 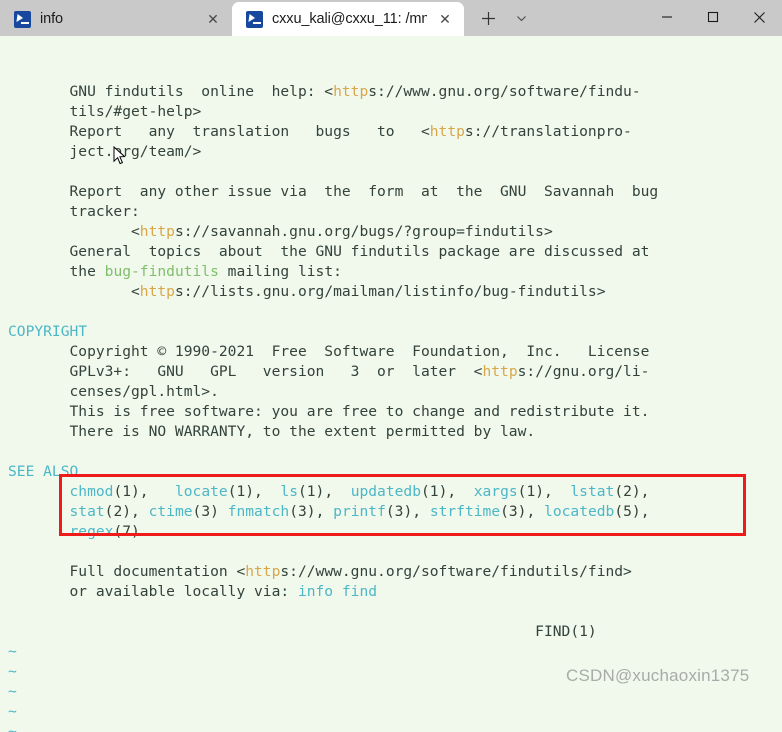 What do you see at coordinates (667, 17) in the screenshot?
I see `minimize-button` at bounding box center [667, 17].